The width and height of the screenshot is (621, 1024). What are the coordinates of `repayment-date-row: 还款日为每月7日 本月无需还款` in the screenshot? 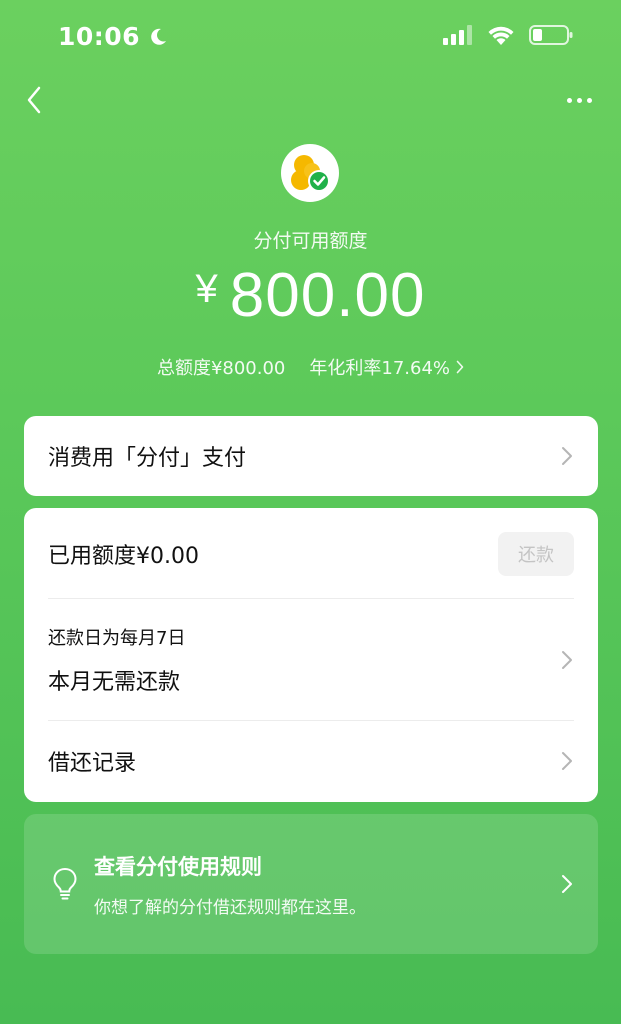 It's located at (311, 660).